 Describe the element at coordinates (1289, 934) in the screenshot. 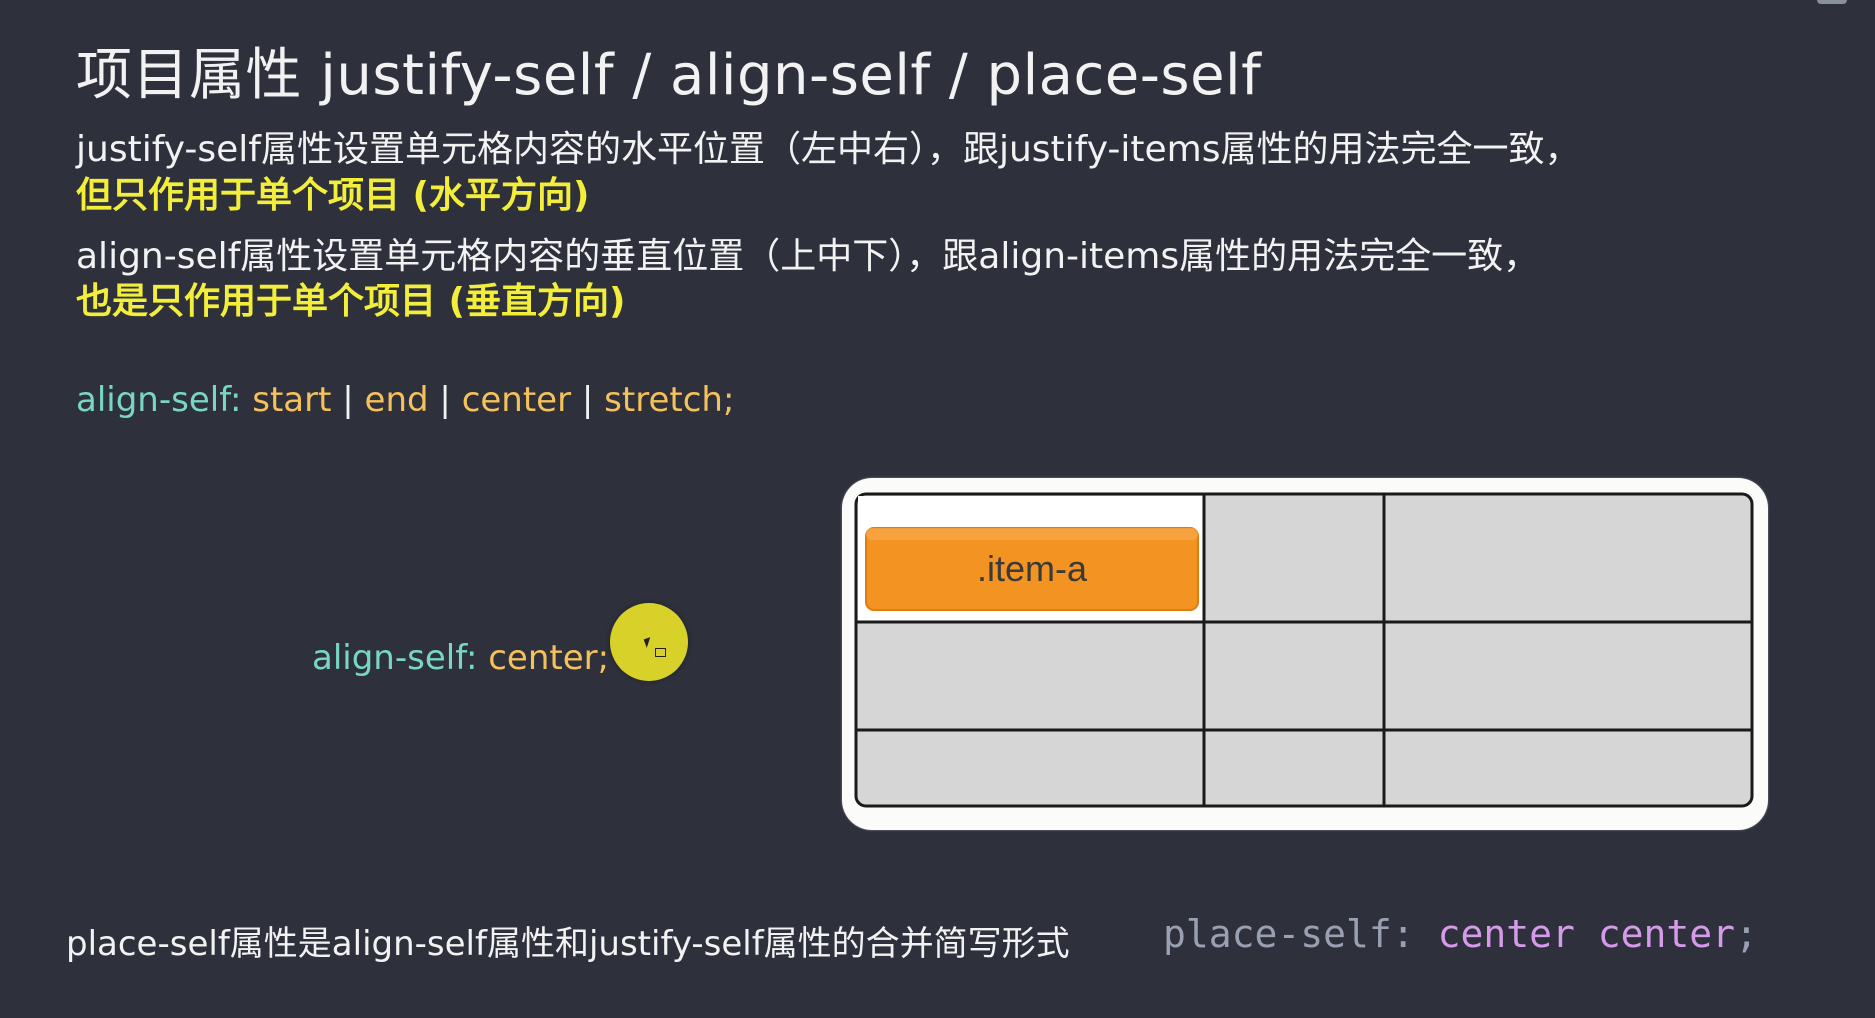

I see `code-property: place-self:` at that location.